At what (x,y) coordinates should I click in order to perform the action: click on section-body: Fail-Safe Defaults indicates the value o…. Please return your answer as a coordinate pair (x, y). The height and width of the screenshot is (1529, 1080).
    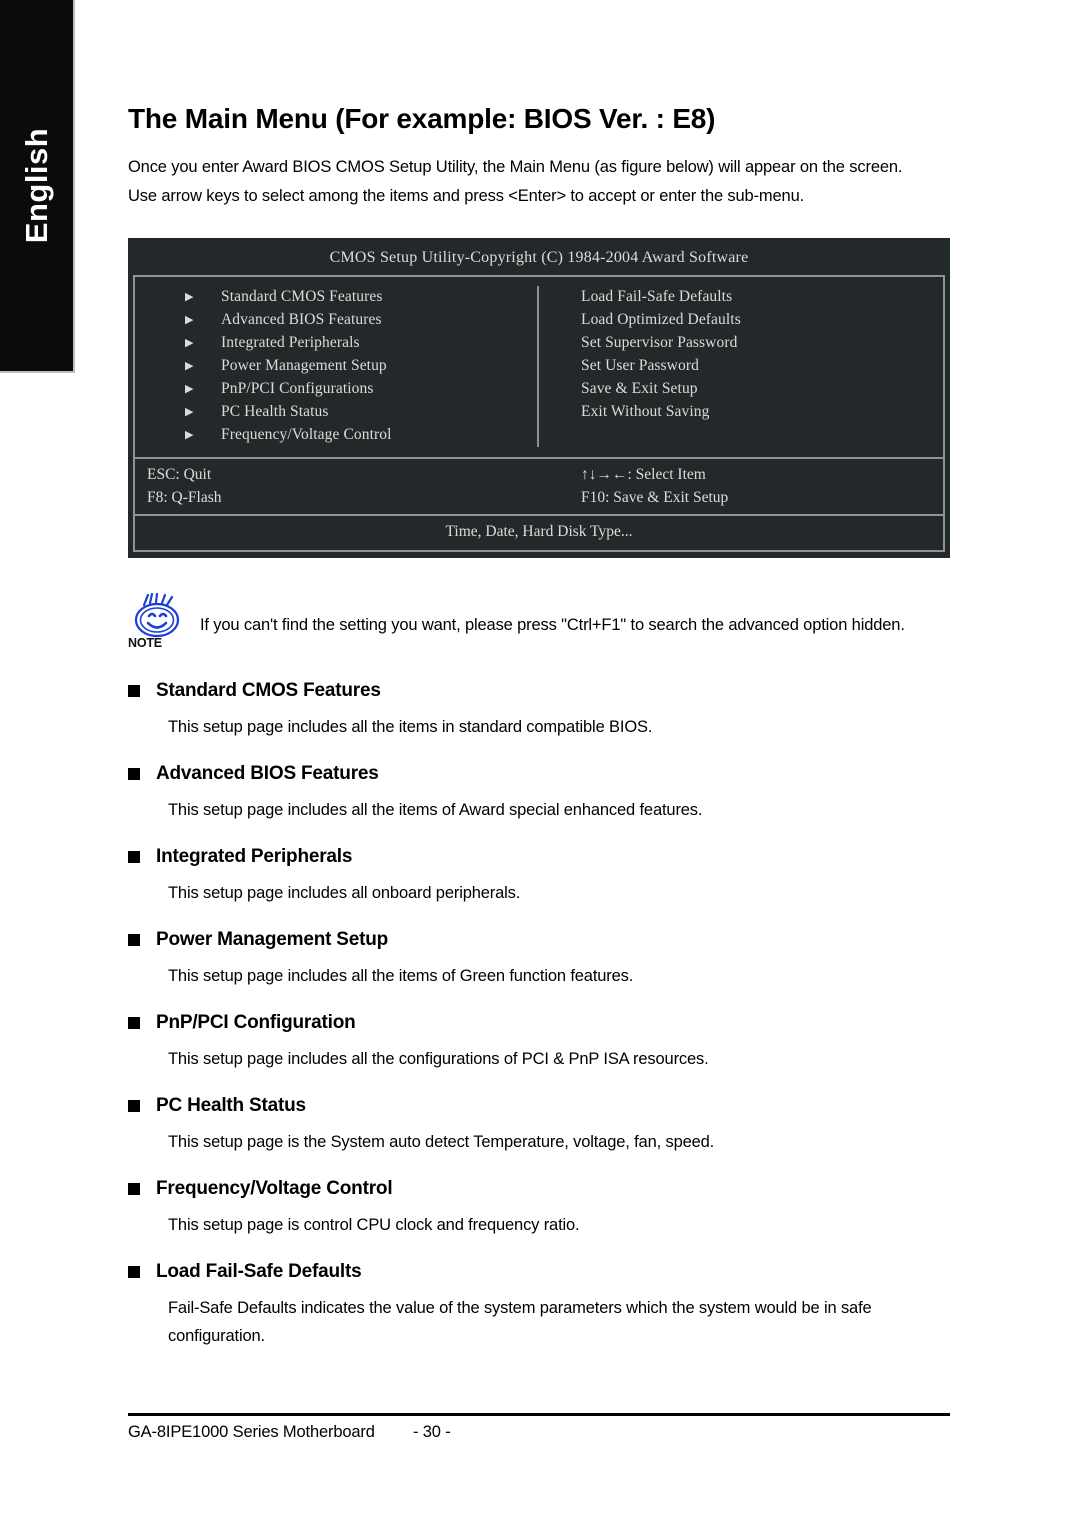
    Looking at the image, I should click on (520, 1321).